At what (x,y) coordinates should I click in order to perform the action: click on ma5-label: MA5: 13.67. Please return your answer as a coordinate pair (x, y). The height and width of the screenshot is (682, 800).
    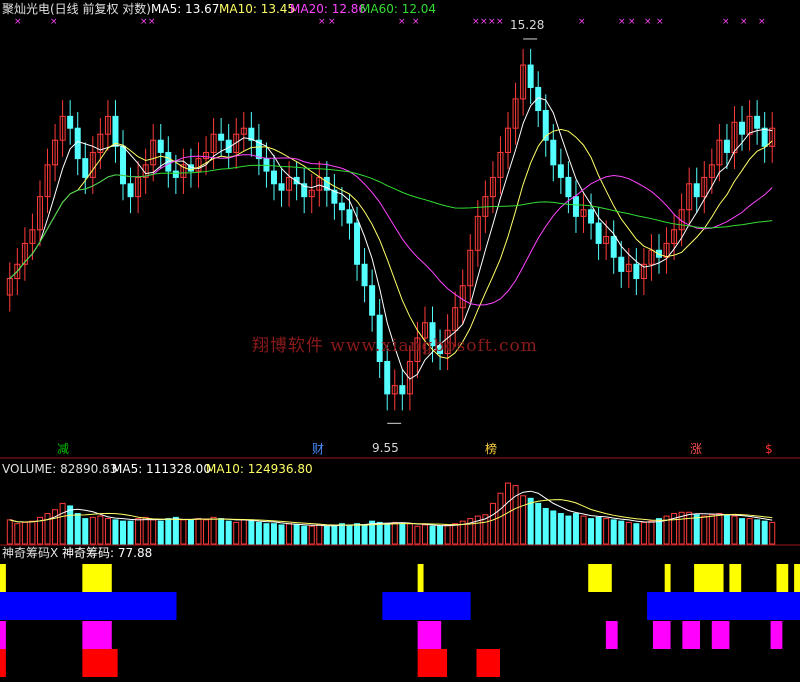
    Looking at the image, I should click on (185, 9).